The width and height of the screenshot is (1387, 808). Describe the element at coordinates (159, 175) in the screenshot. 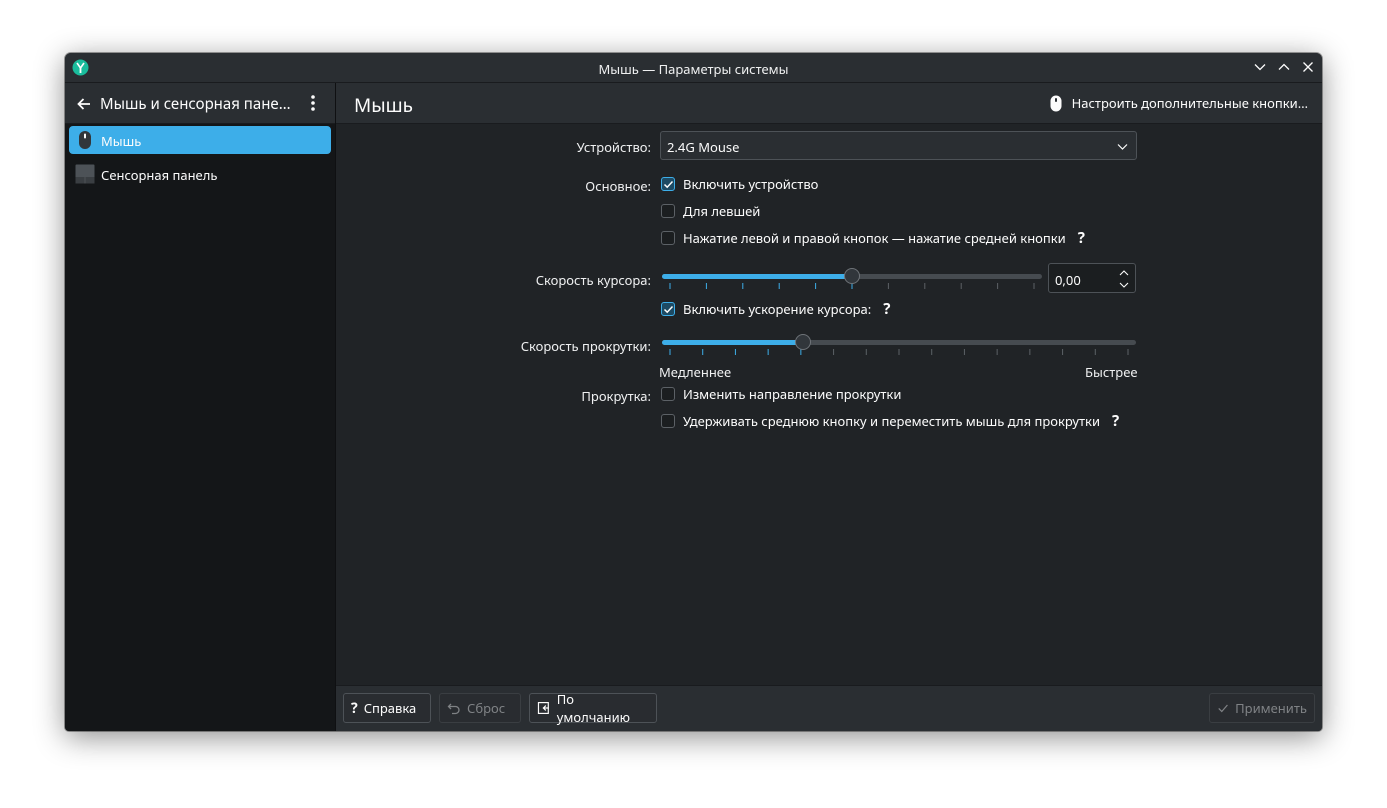

I see `sidebar-item-label: Сенсорная панель` at that location.